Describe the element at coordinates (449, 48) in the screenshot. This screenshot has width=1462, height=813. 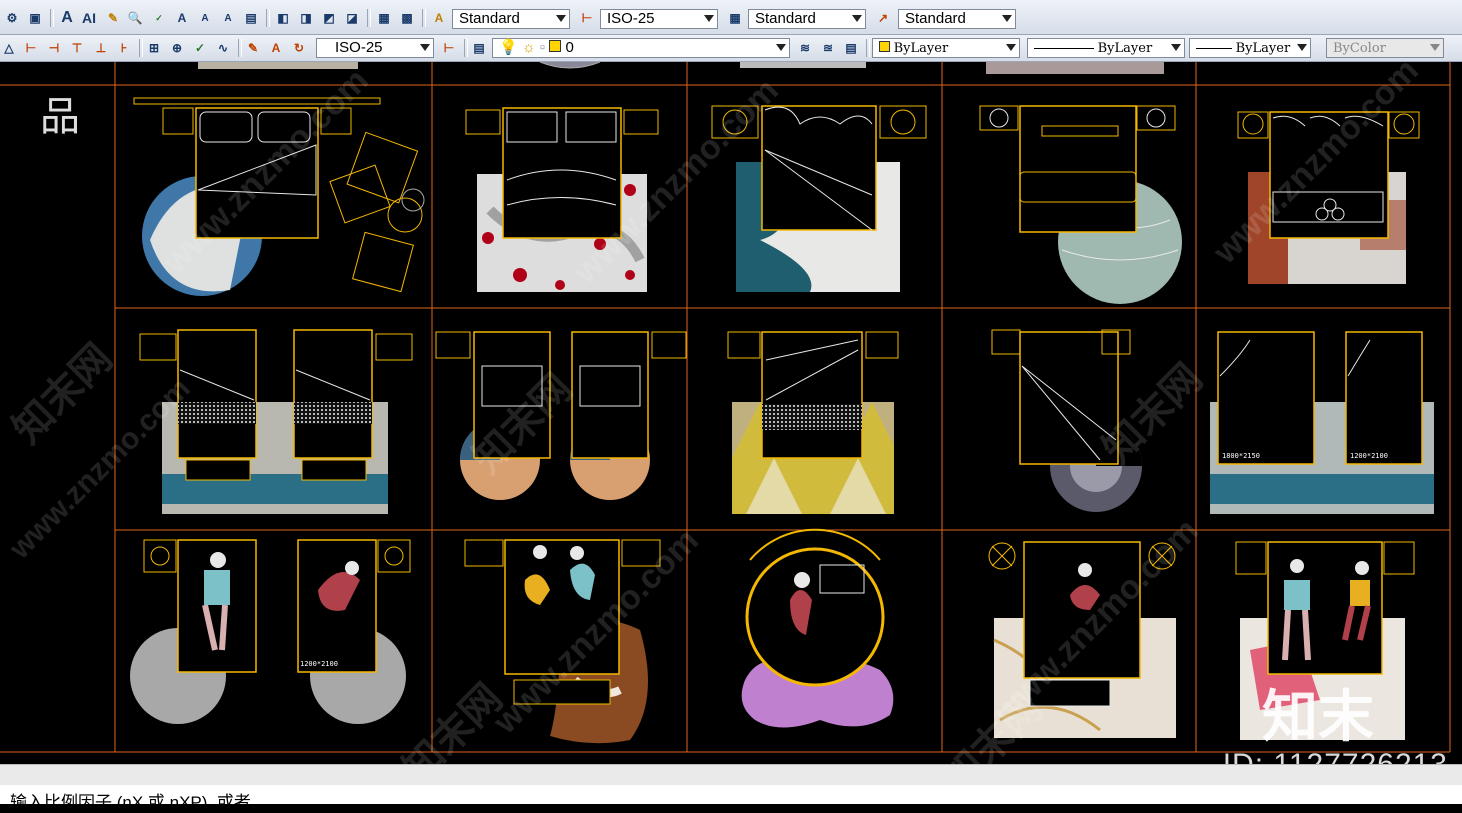
I see `dim-style-manager-icon: ⊢` at that location.